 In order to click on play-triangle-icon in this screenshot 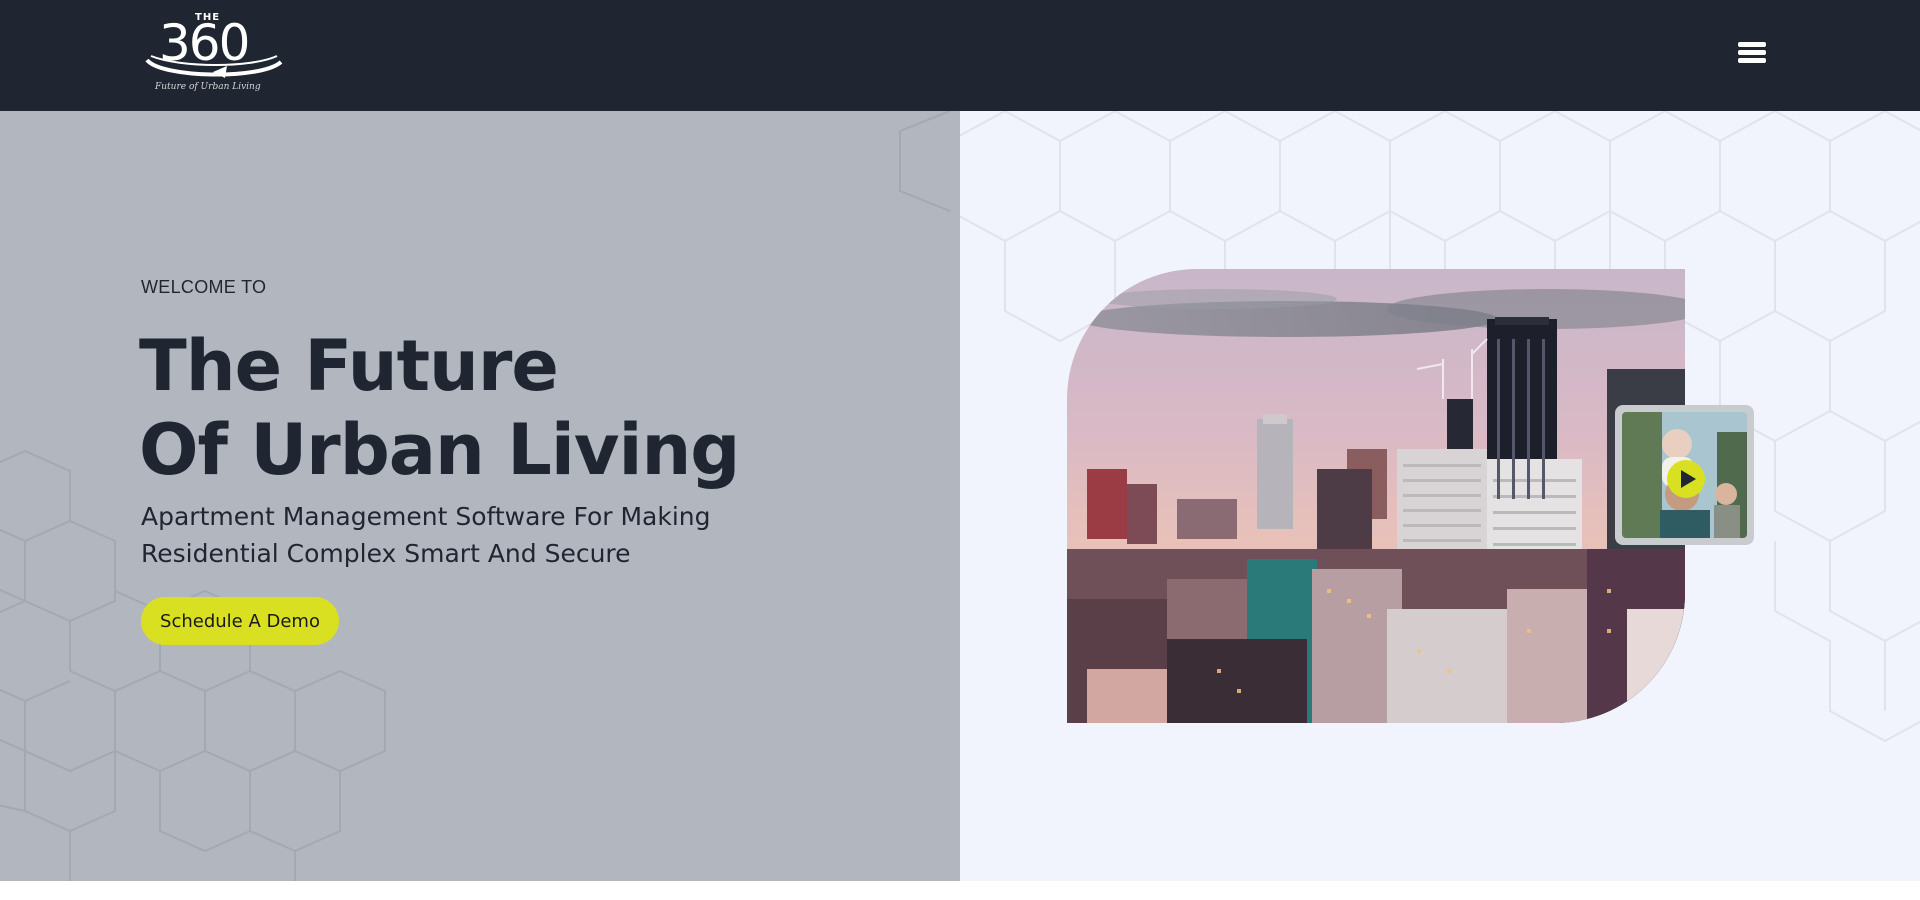, I will do `click(1688, 479)`.